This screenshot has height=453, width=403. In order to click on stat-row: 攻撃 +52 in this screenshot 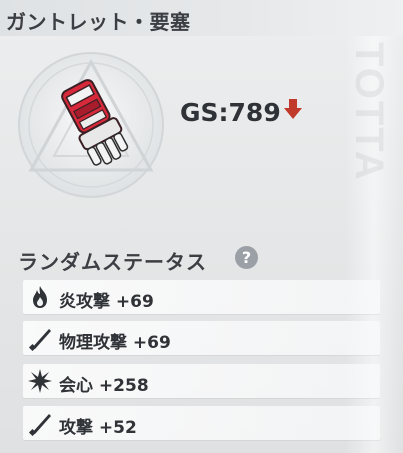, I will do `click(201, 423)`.